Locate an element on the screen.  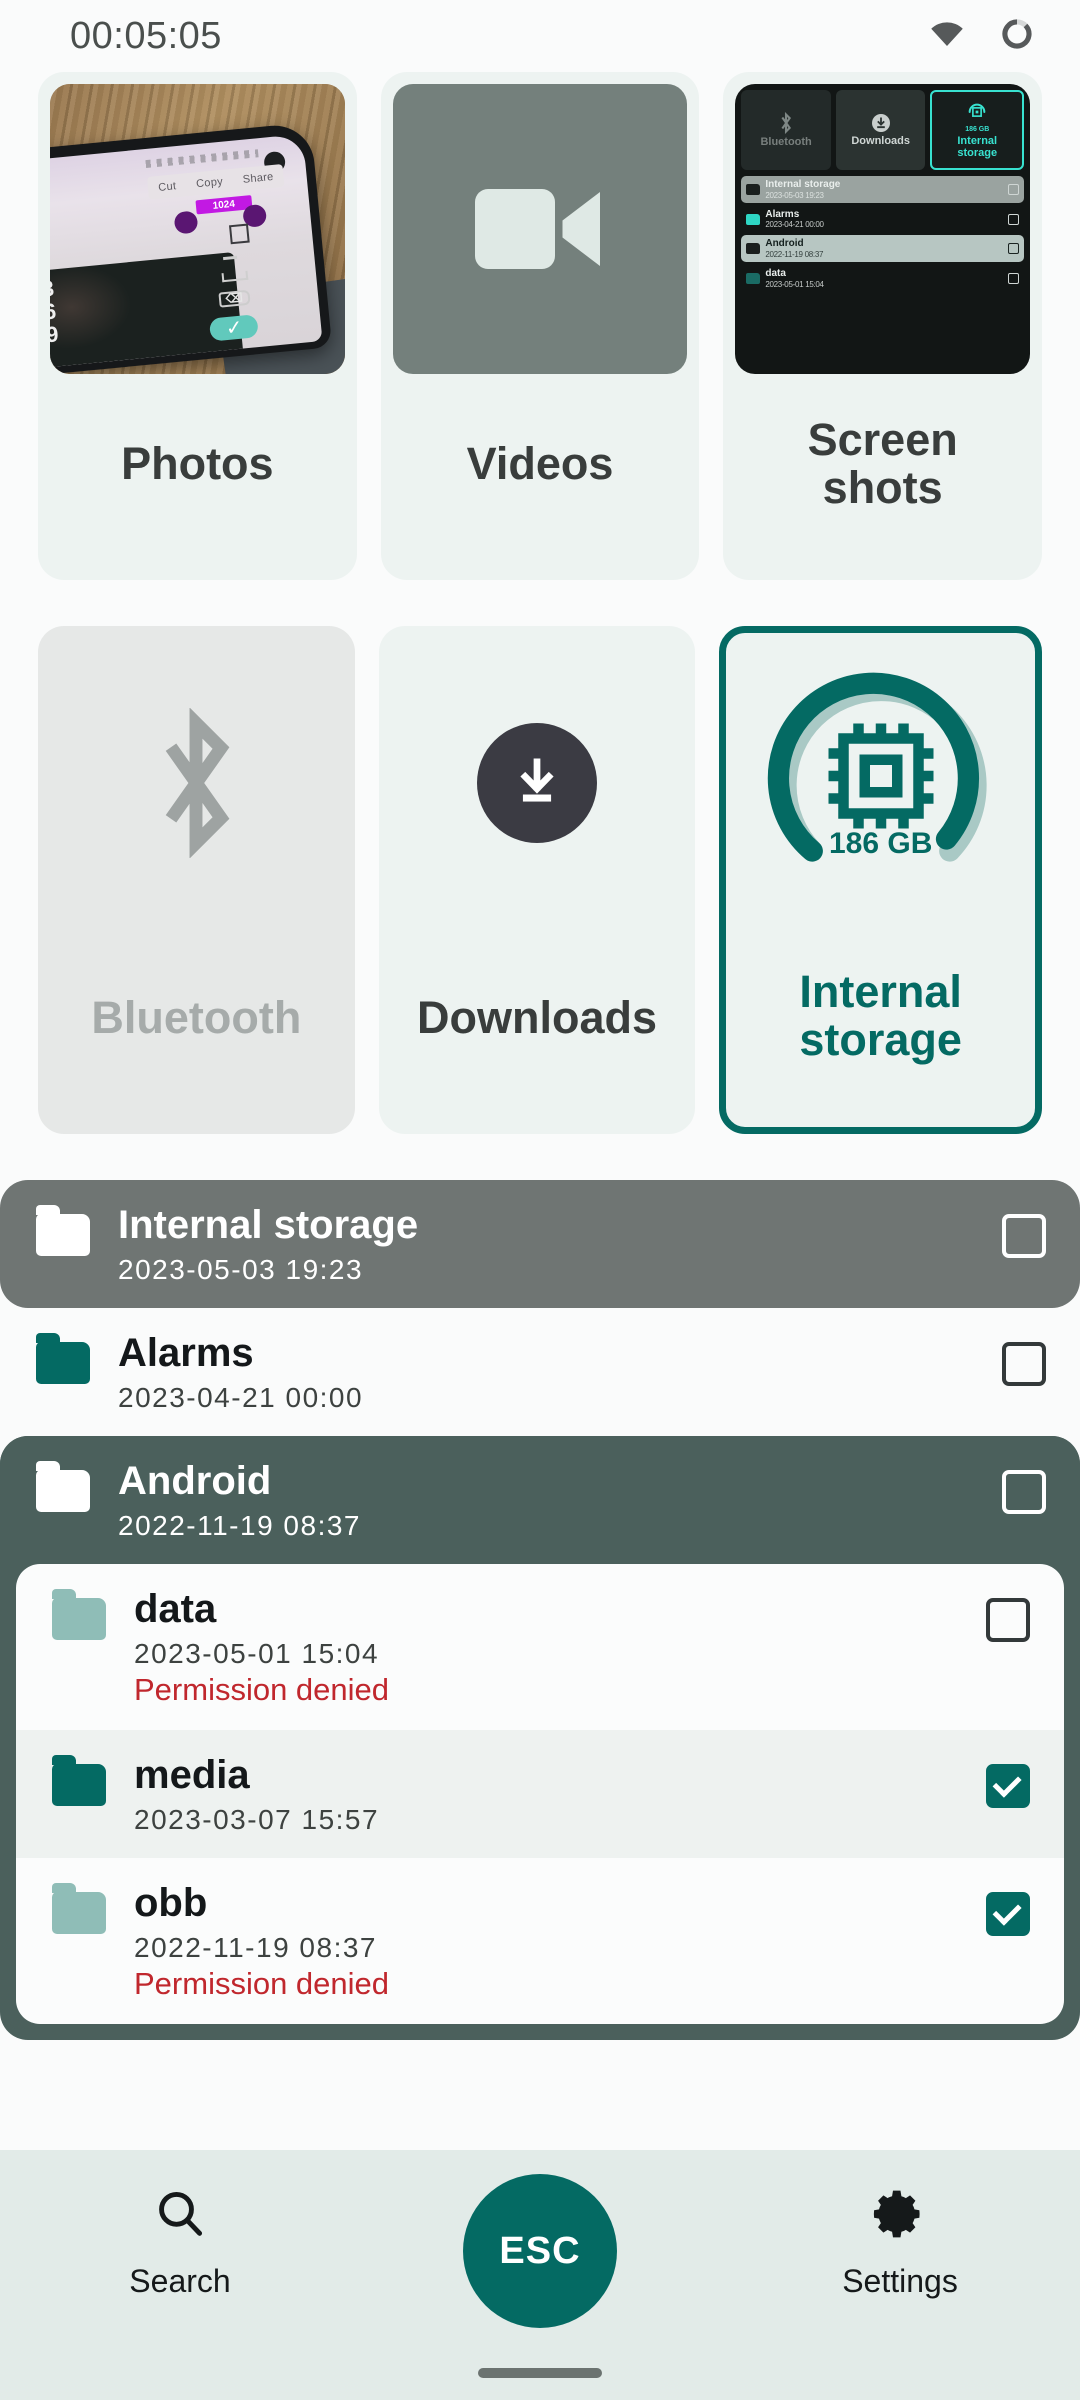
preview-tab-capacity: 186 GB is located at coordinates (977, 129).